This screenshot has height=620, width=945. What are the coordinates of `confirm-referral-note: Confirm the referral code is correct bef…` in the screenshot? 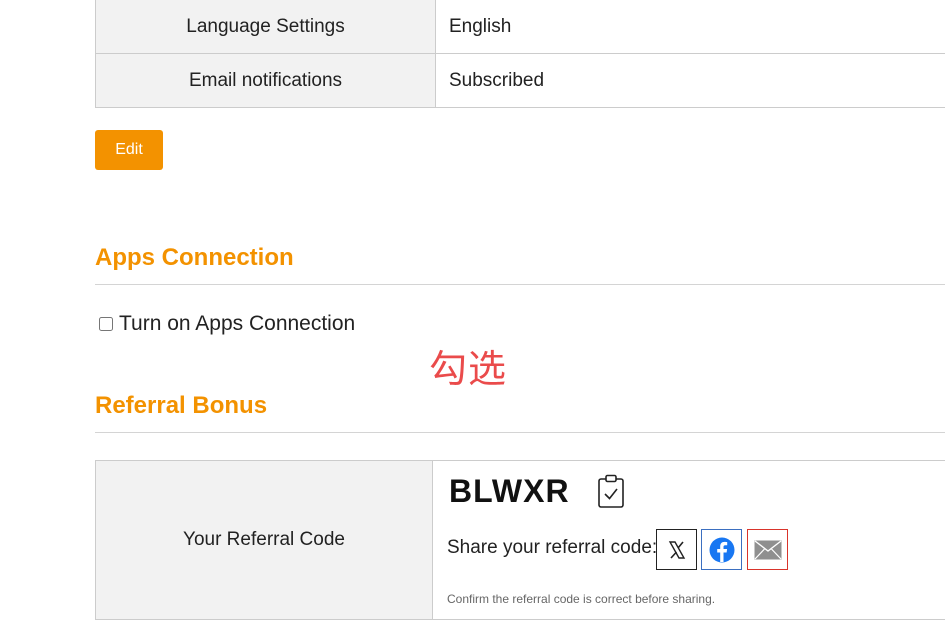 It's located at (581, 599).